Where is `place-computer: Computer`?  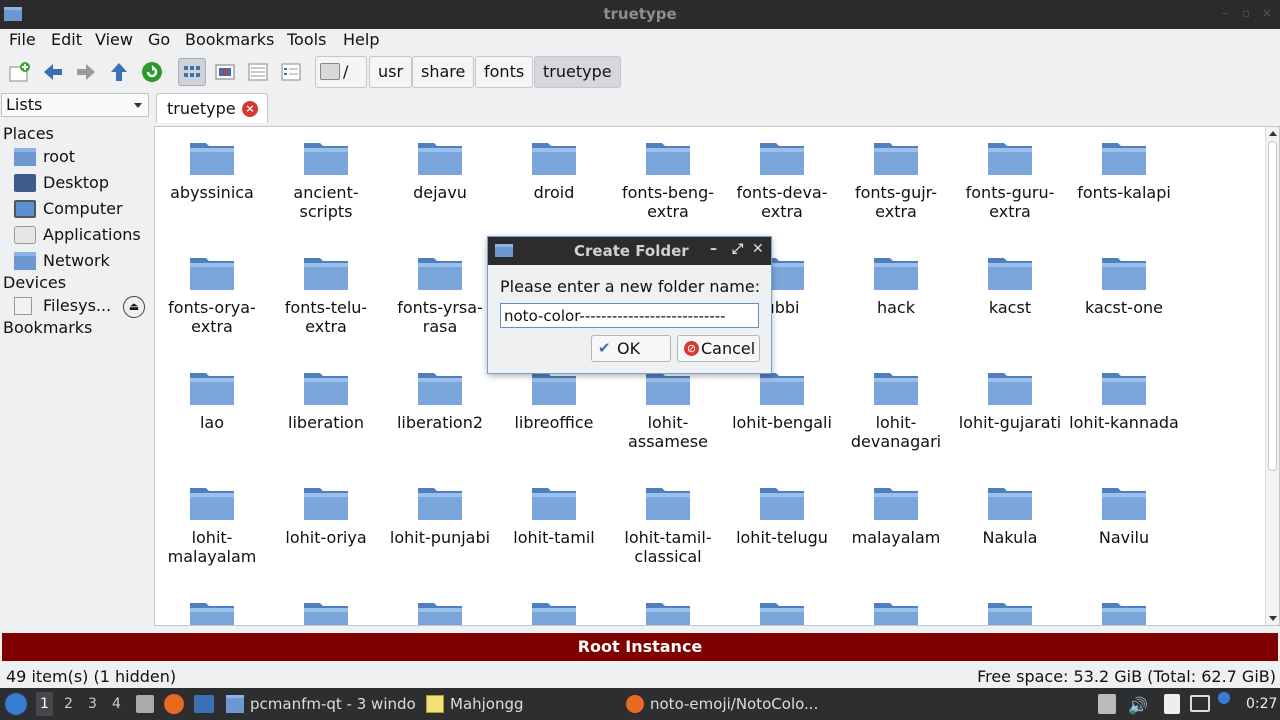 place-computer: Computer is located at coordinates (83, 210).